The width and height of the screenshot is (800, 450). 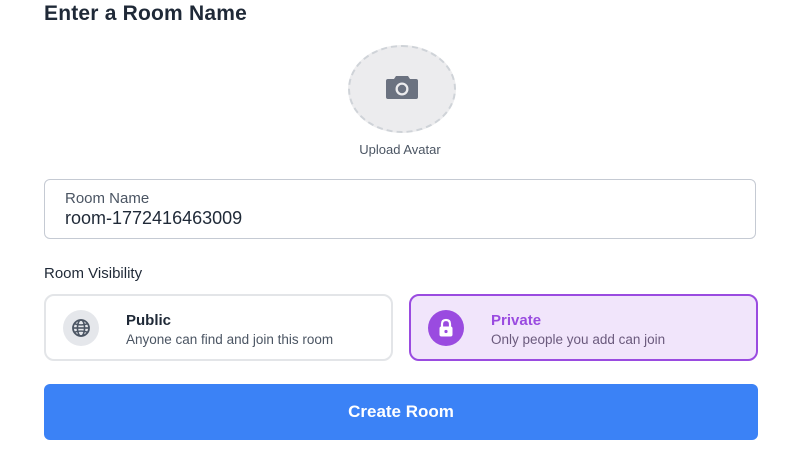 I want to click on private-option-title: Private, so click(x=516, y=320).